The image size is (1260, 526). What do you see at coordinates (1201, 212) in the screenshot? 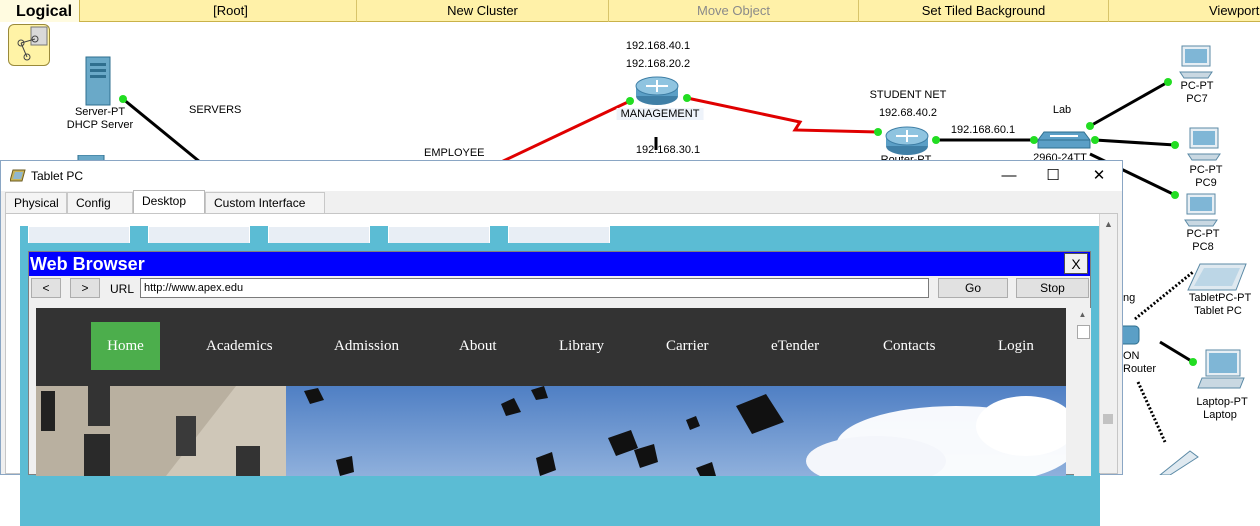
I see `pc8-icon` at bounding box center [1201, 212].